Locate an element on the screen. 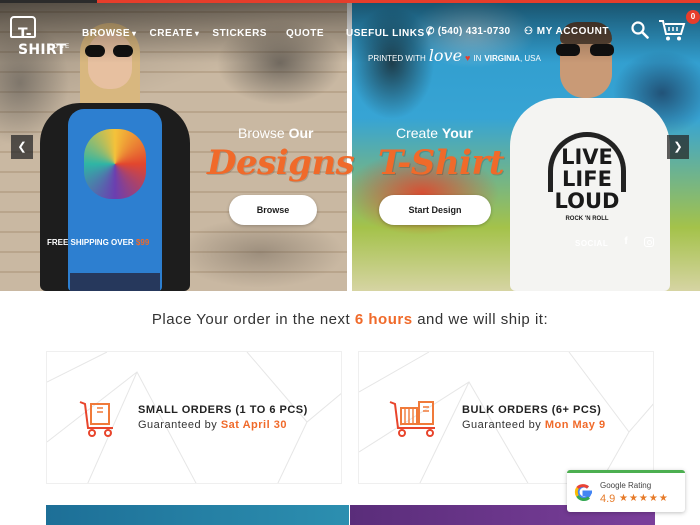  rating-label: Google Rating is located at coordinates (626, 485).